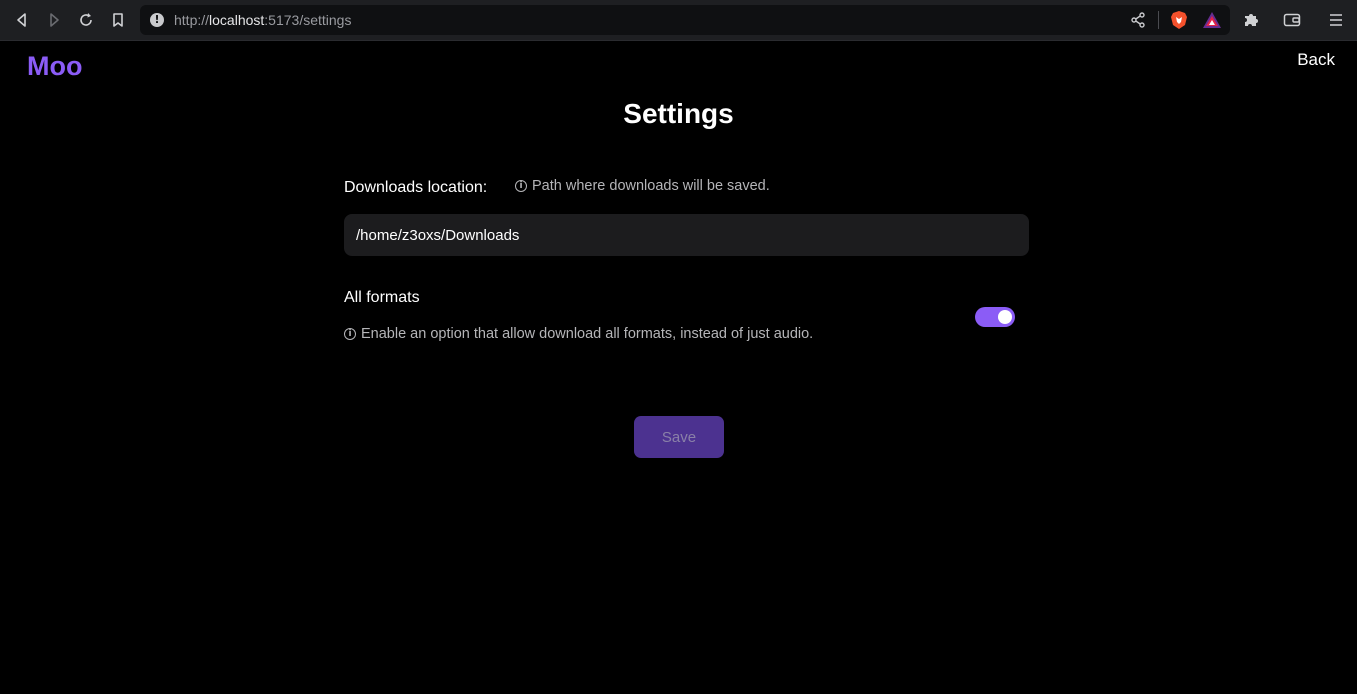  What do you see at coordinates (382, 297) in the screenshot?
I see `all-formats-label: All formats` at bounding box center [382, 297].